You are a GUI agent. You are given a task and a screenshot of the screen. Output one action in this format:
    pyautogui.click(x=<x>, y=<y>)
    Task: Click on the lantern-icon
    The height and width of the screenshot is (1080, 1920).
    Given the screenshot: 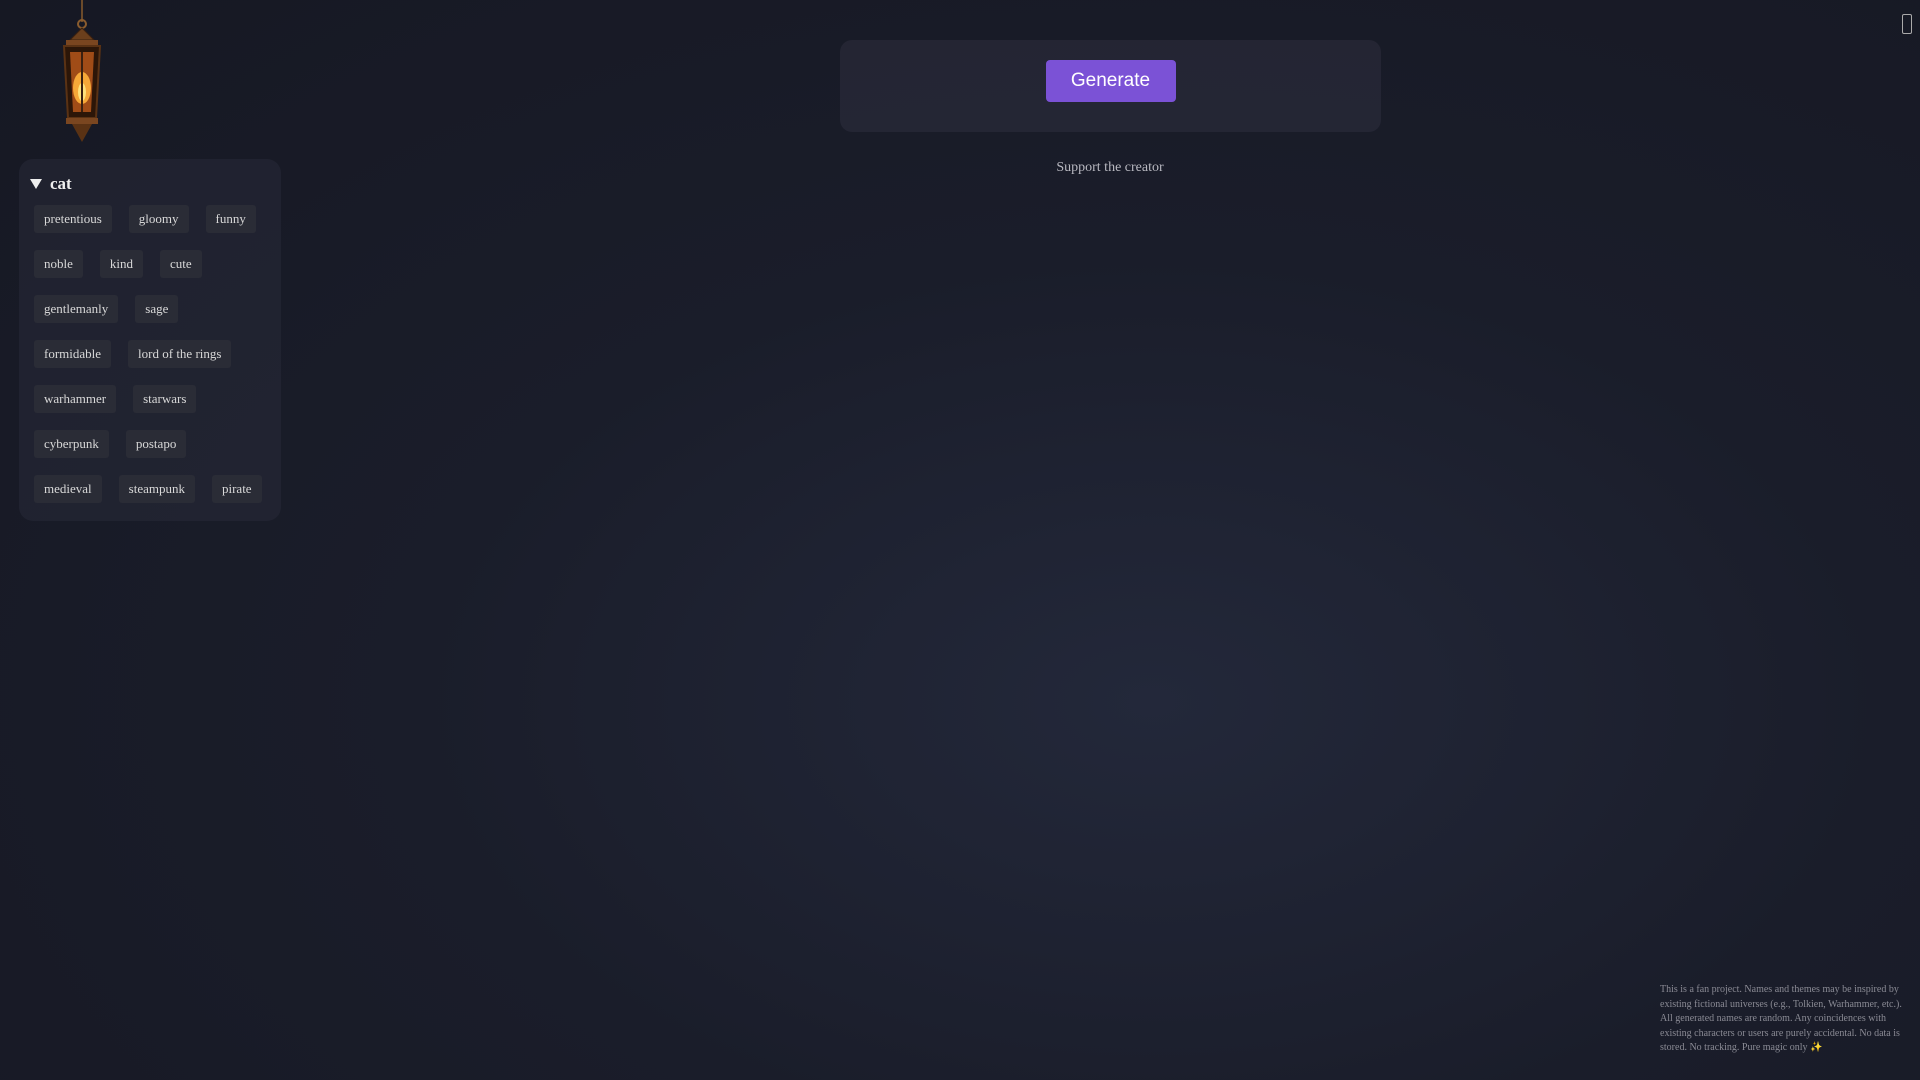 What is the action you would take?
    pyautogui.click(x=82, y=71)
    